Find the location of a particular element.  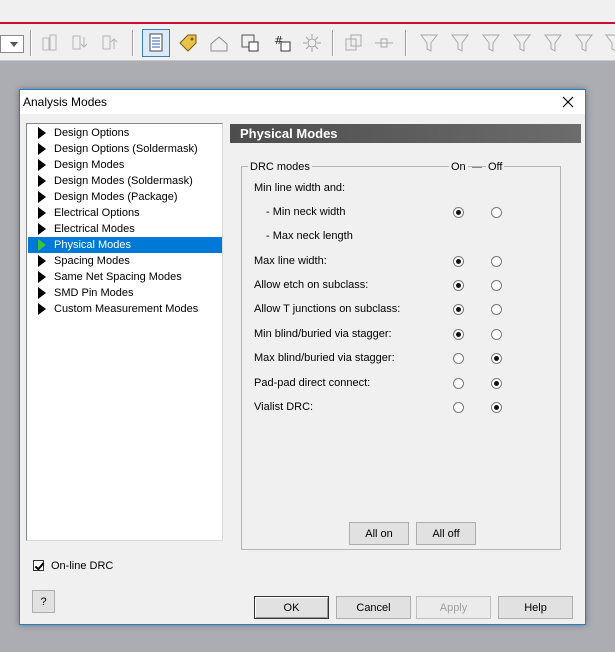

tree-item-label: Electrical Options is located at coordinates (97, 213).